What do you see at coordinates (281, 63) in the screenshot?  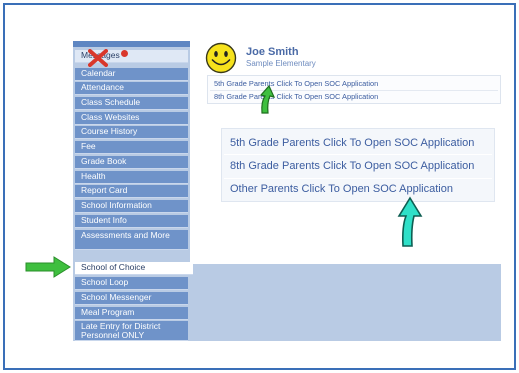 I see `school-name: Sample Elementary` at bounding box center [281, 63].